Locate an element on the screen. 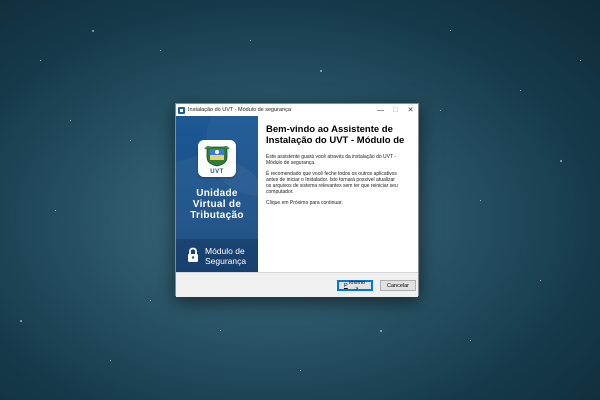 The height and width of the screenshot is (400, 600). window-controls: — ☐ ✕ is located at coordinates (395, 110).